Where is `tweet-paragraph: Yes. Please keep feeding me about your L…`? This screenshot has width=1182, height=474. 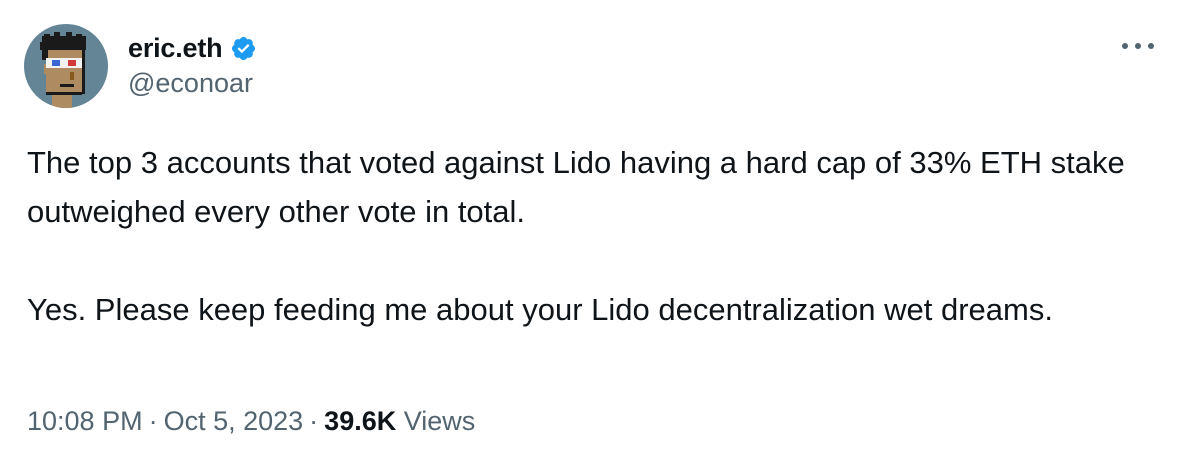
tweet-paragraph: Yes. Please keep feeding me about your L… is located at coordinates (540, 309).